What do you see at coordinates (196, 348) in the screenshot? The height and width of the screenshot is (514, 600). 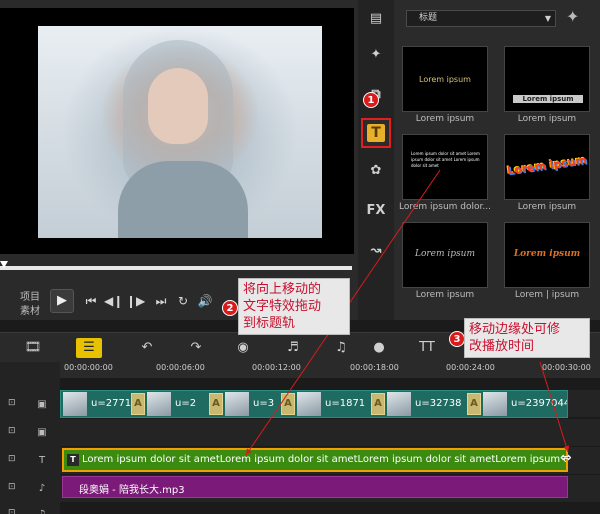 I see `redo-icon: ↷` at bounding box center [196, 348].